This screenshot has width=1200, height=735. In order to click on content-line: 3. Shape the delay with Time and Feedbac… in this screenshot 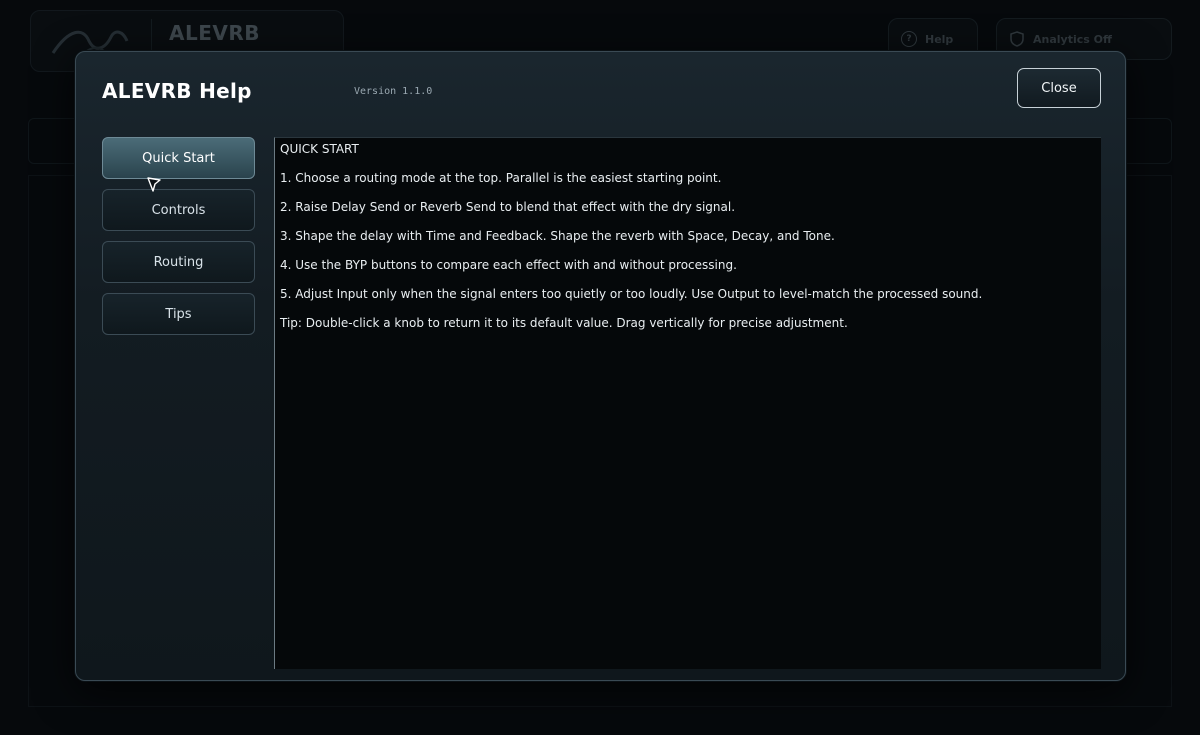, I will do `click(557, 236)`.